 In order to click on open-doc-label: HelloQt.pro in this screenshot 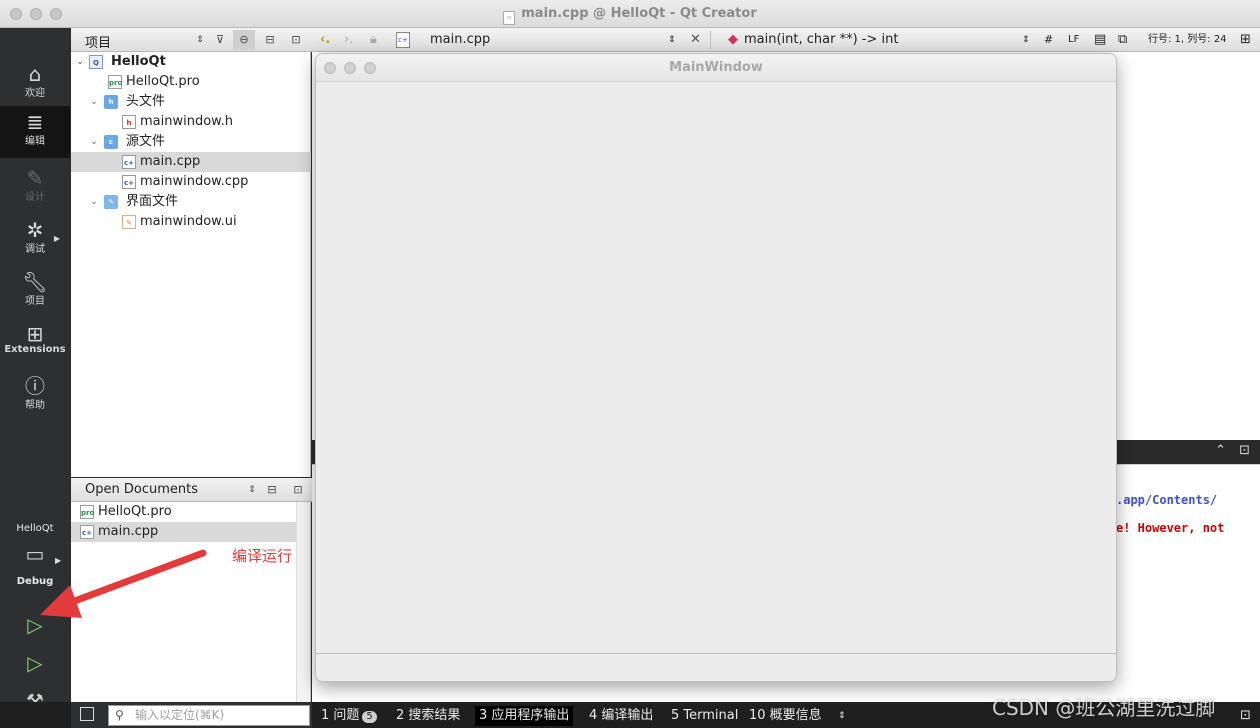, I will do `click(135, 511)`.